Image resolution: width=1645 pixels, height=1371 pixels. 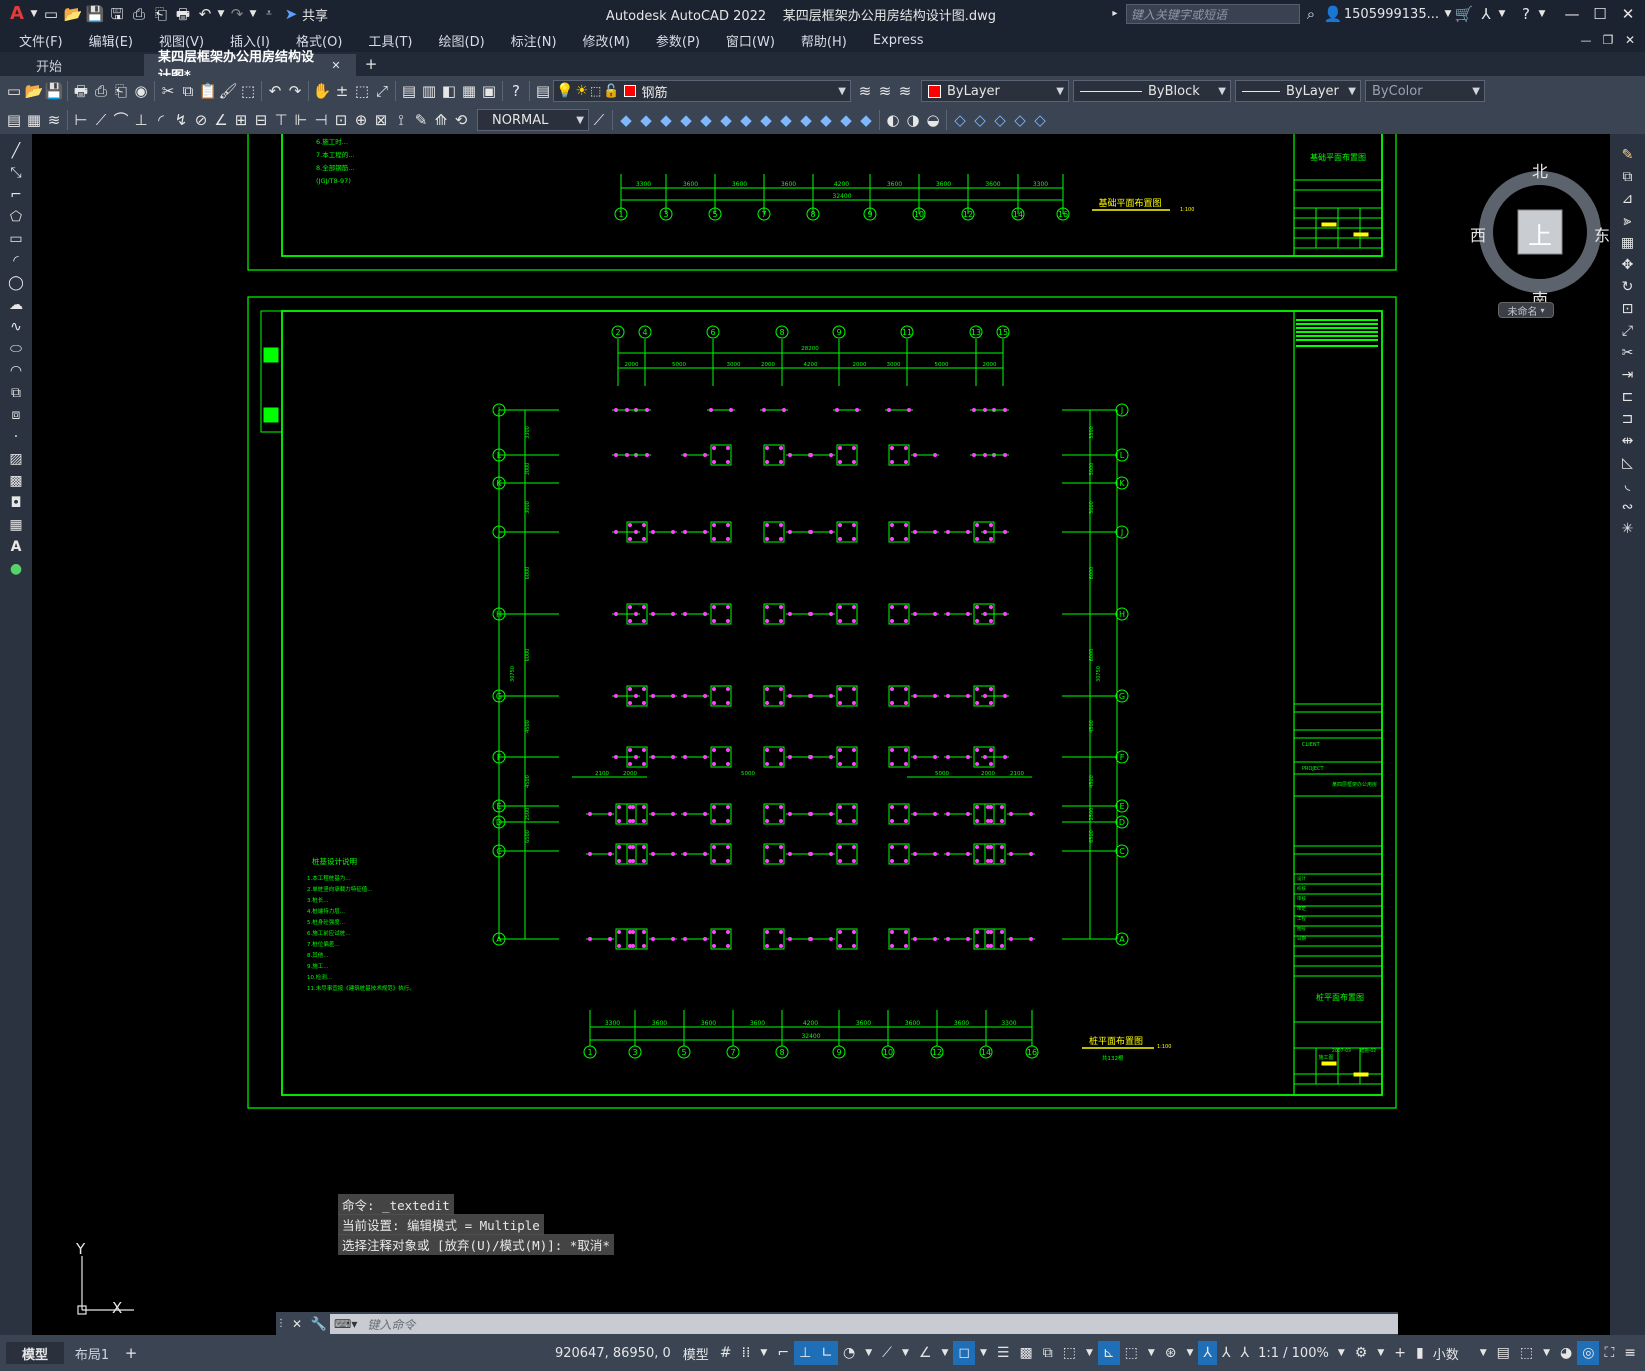 What do you see at coordinates (516, 91) in the screenshot?
I see `tb-help-icon: ?` at bounding box center [516, 91].